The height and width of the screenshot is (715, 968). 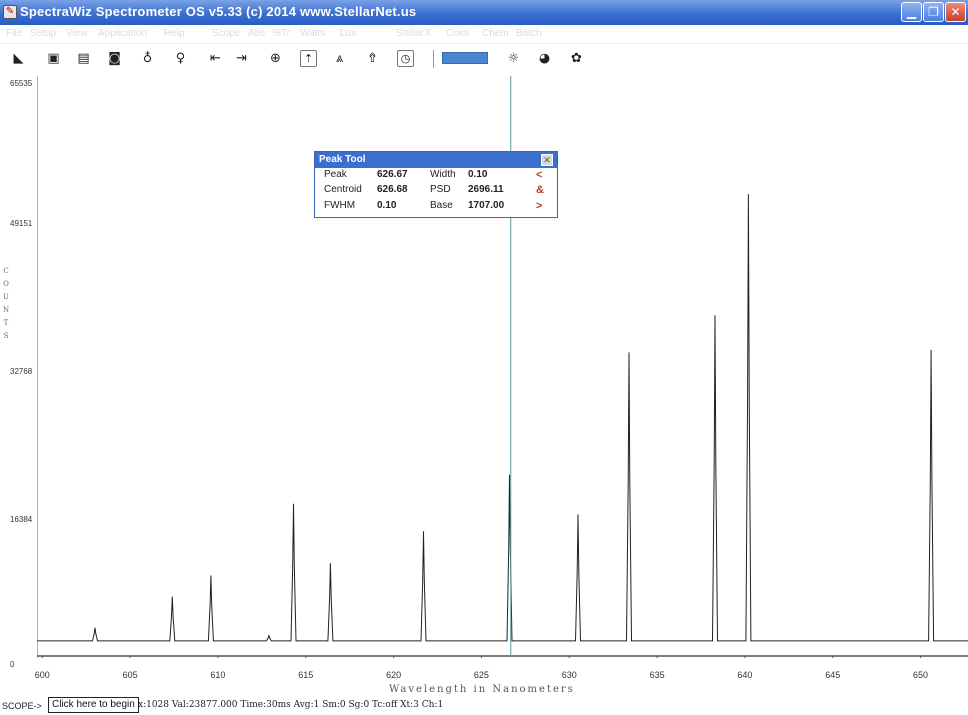 What do you see at coordinates (147, 58) in the screenshot?
I see `lamp-icon: ♁` at bounding box center [147, 58].